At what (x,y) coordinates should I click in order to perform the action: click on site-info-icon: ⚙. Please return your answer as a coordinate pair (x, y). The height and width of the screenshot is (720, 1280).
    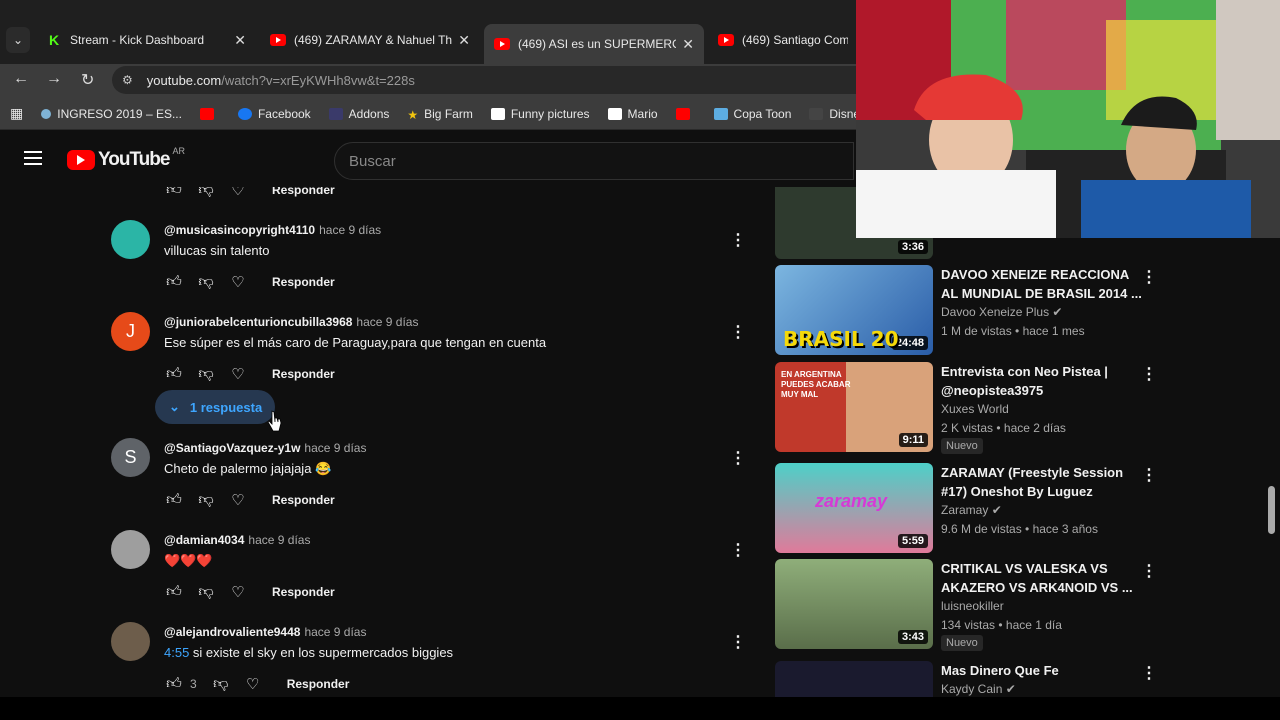
    Looking at the image, I should click on (127, 80).